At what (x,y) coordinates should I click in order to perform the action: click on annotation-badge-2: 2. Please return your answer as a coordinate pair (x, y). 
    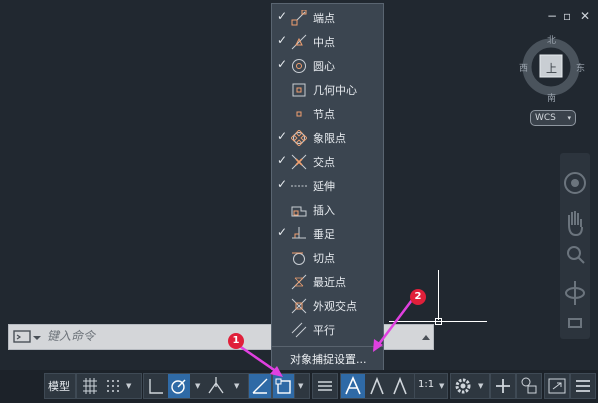
    Looking at the image, I should click on (418, 297).